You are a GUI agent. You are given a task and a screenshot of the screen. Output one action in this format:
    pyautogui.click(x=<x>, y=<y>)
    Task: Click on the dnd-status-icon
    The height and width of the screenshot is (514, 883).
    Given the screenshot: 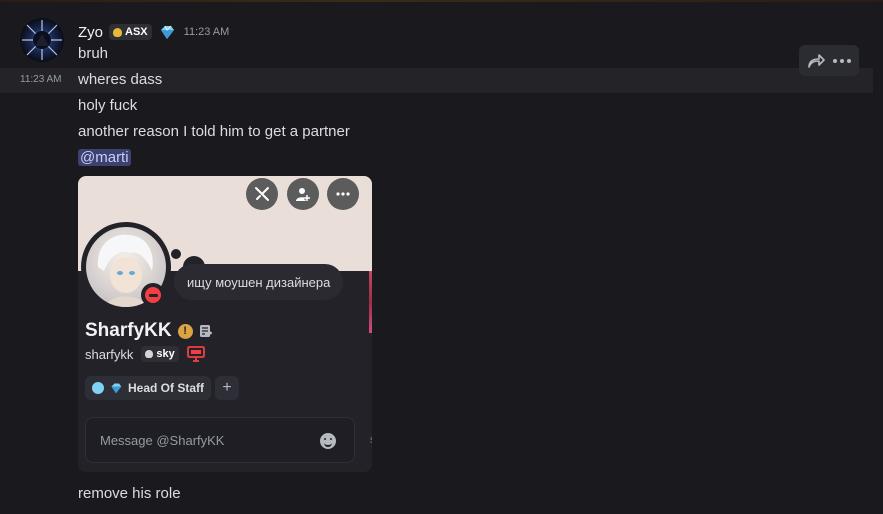 What is the action you would take?
    pyautogui.click(x=153, y=295)
    